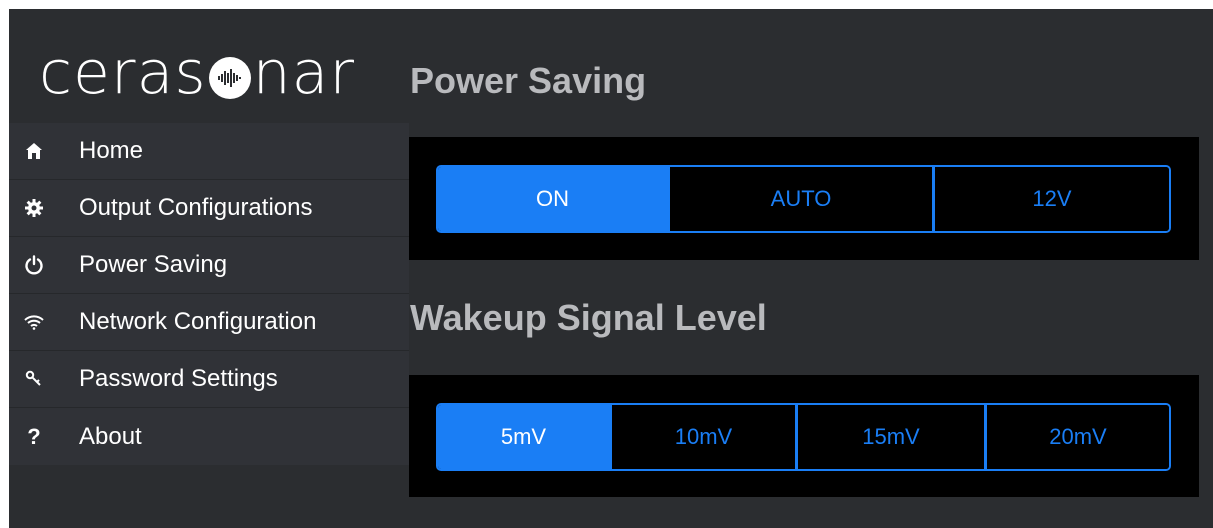  Describe the element at coordinates (34, 265) in the screenshot. I see `power-icon` at that location.